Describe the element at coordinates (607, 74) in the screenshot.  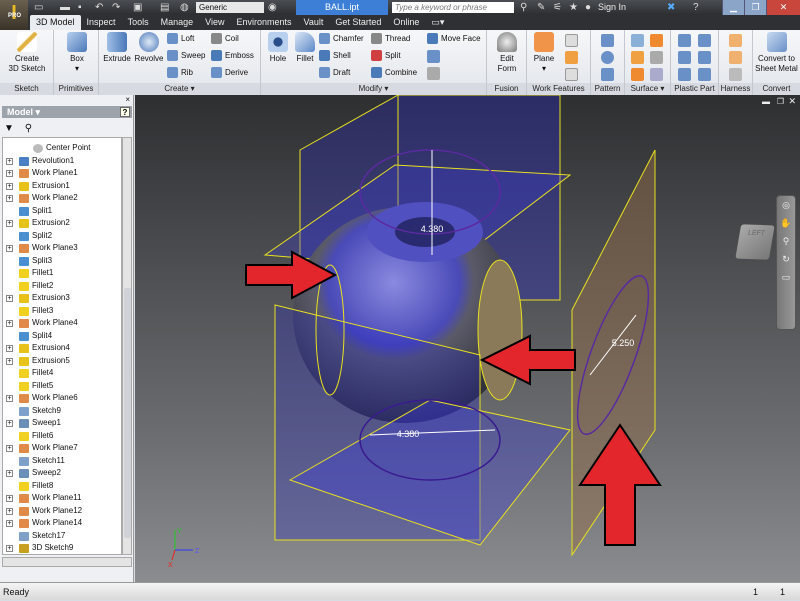
I see `mirror-icon` at that location.